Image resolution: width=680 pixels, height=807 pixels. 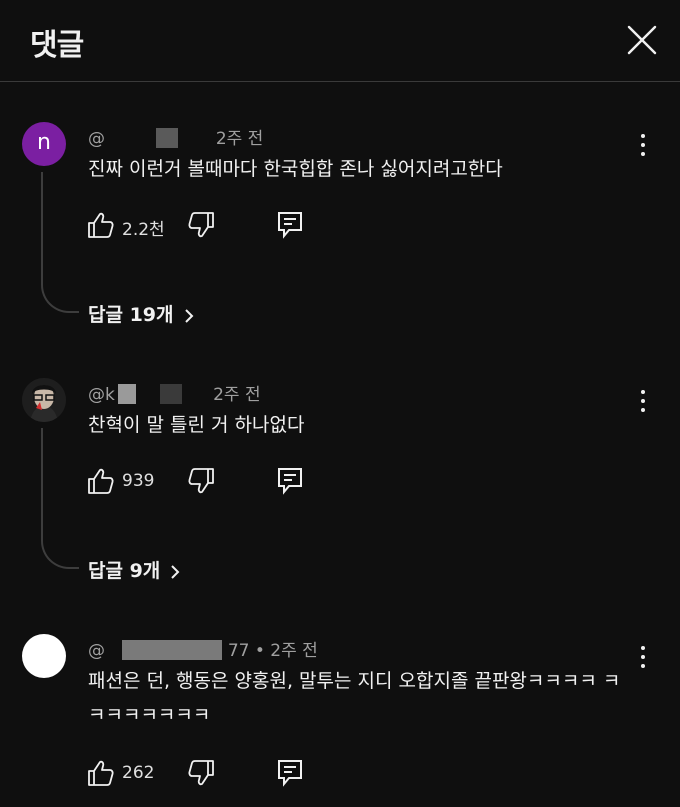 I want to click on comment-time: • 2주 전, so click(x=286, y=651).